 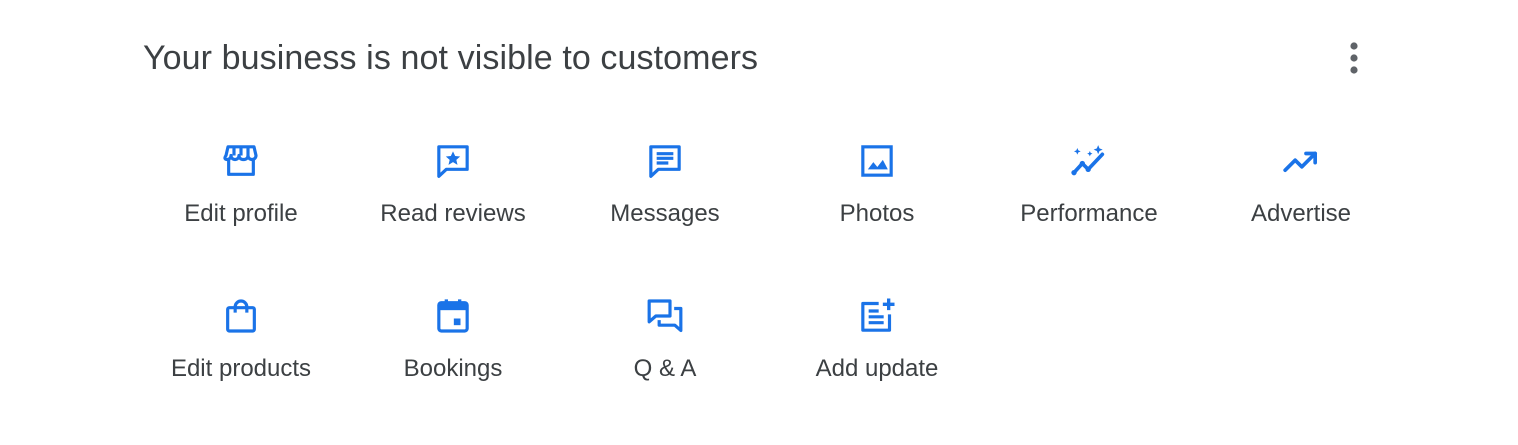 I want to click on photos-action: Photos, so click(x=877, y=212).